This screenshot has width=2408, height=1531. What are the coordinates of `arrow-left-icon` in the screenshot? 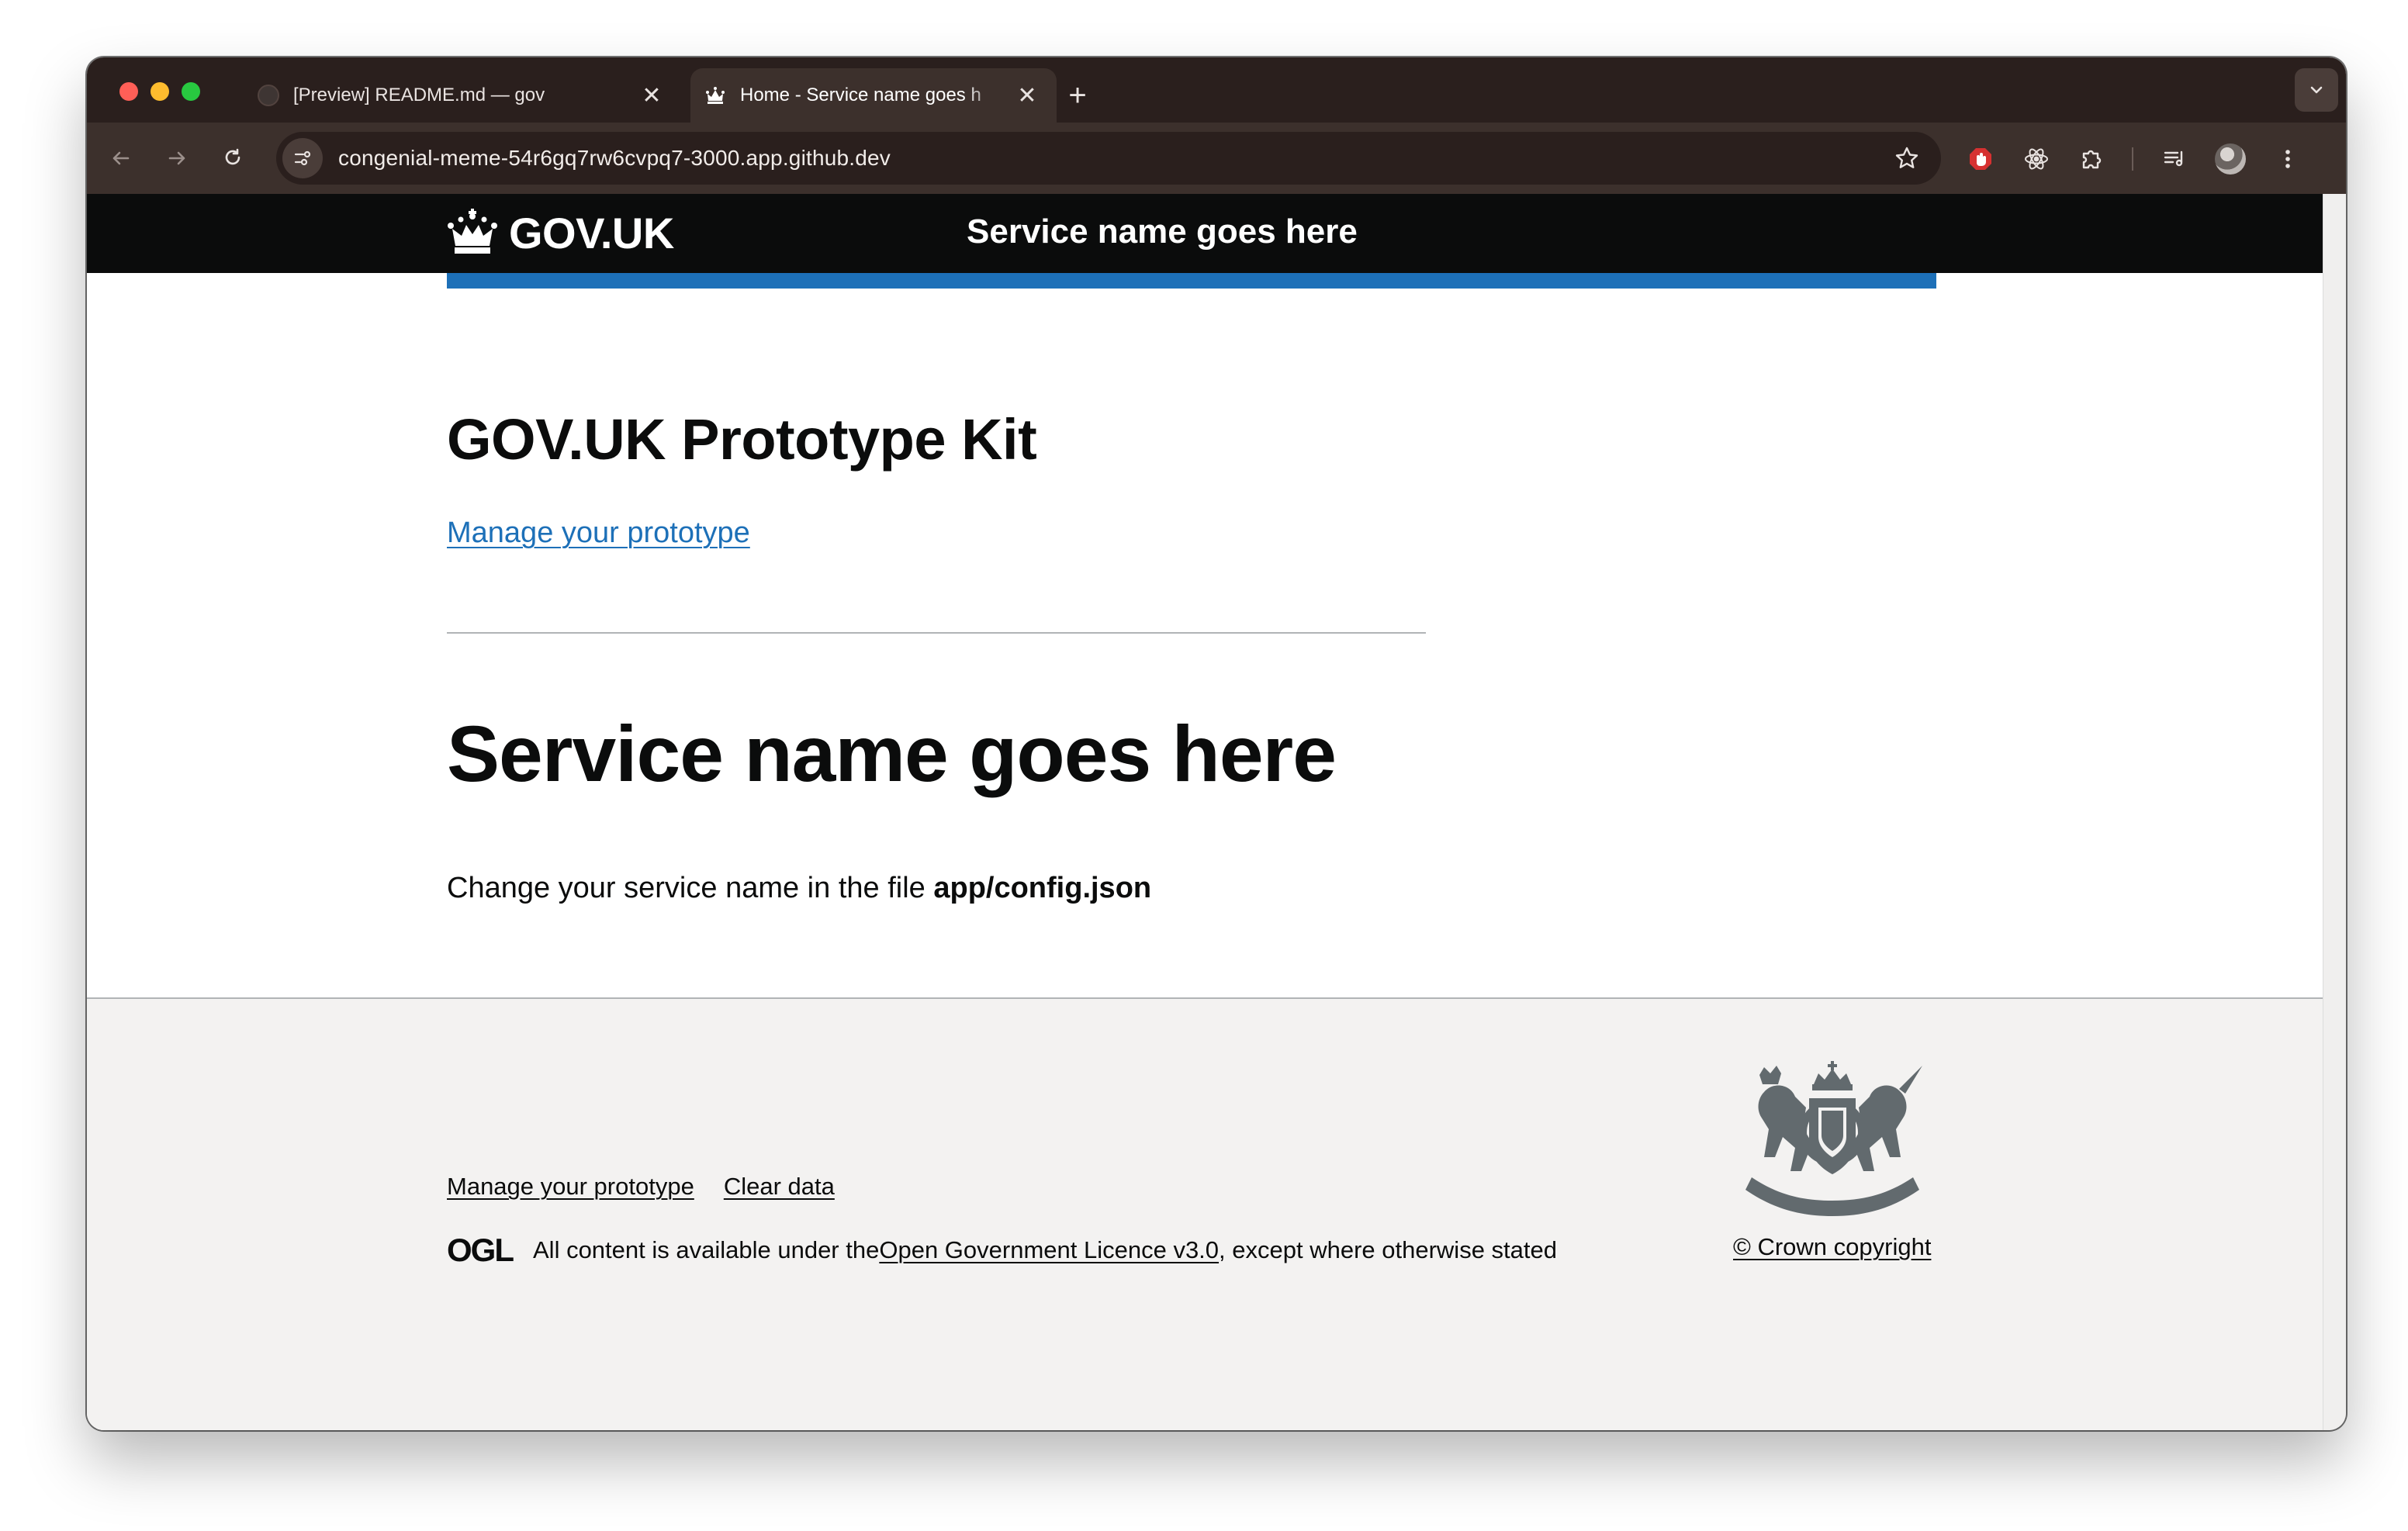 It's located at (121, 158).